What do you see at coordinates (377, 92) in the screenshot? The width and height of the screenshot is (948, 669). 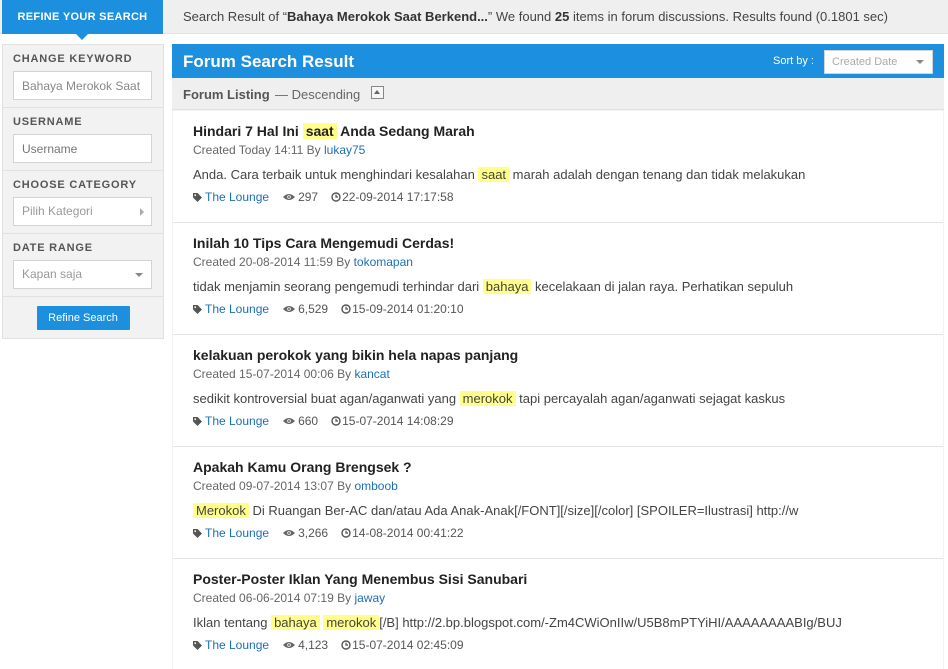 I see `collapse-toggle-icon` at bounding box center [377, 92].